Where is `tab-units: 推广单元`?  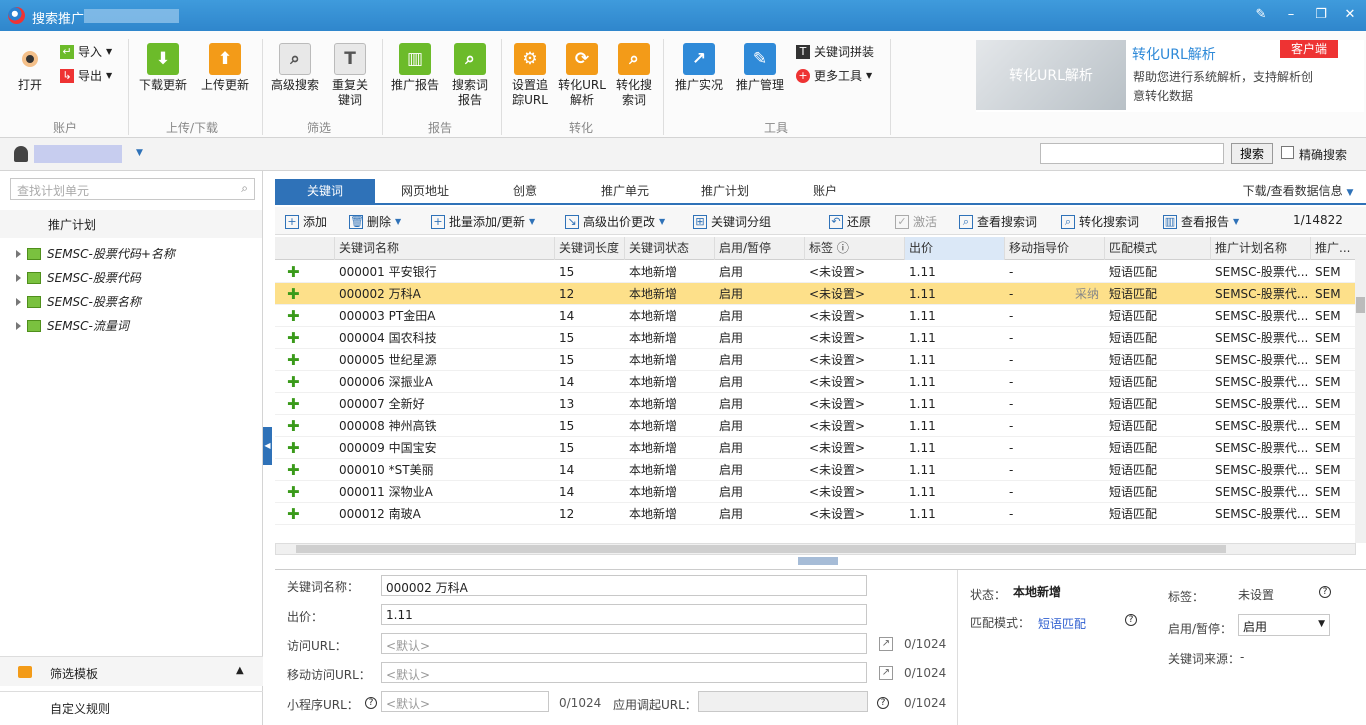
tab-units: 推广单元 is located at coordinates (625, 191).